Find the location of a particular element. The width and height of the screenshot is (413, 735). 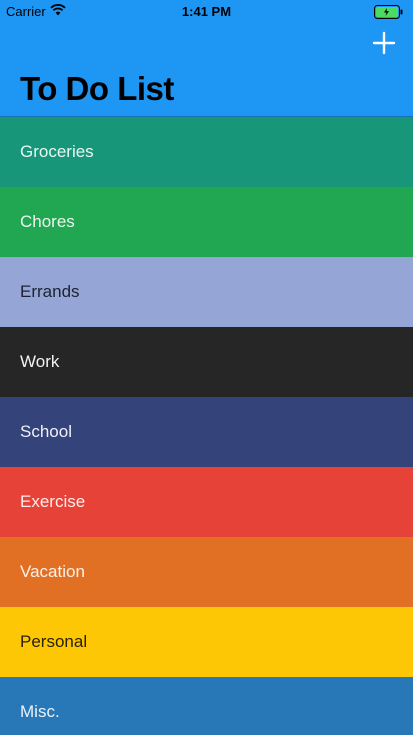

status-time: 1:41 PM is located at coordinates (206, 11).